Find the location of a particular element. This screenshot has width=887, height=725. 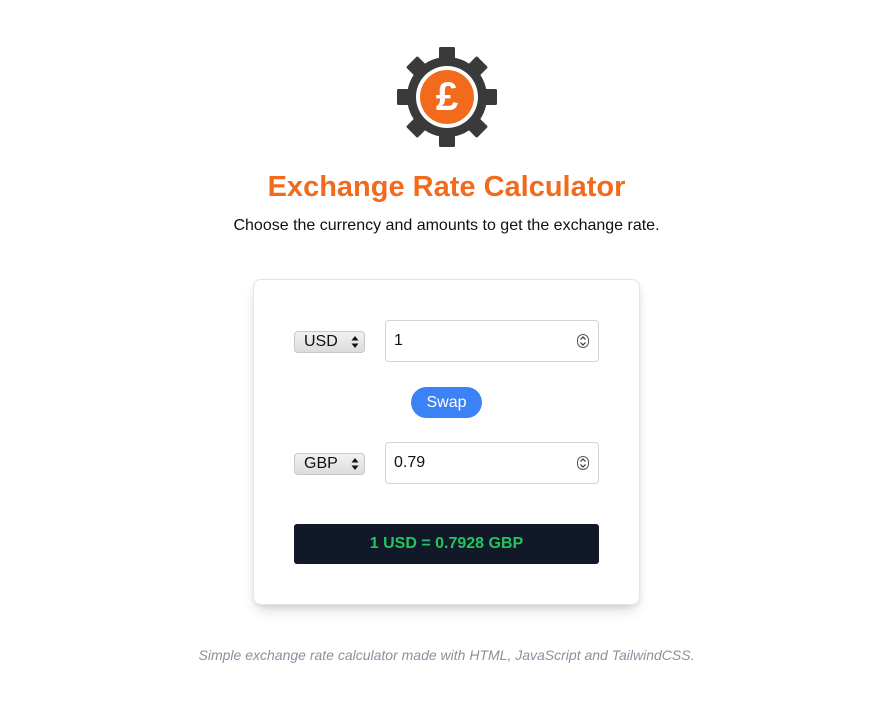

gear-pound-icon: £ is located at coordinates (447, 97).